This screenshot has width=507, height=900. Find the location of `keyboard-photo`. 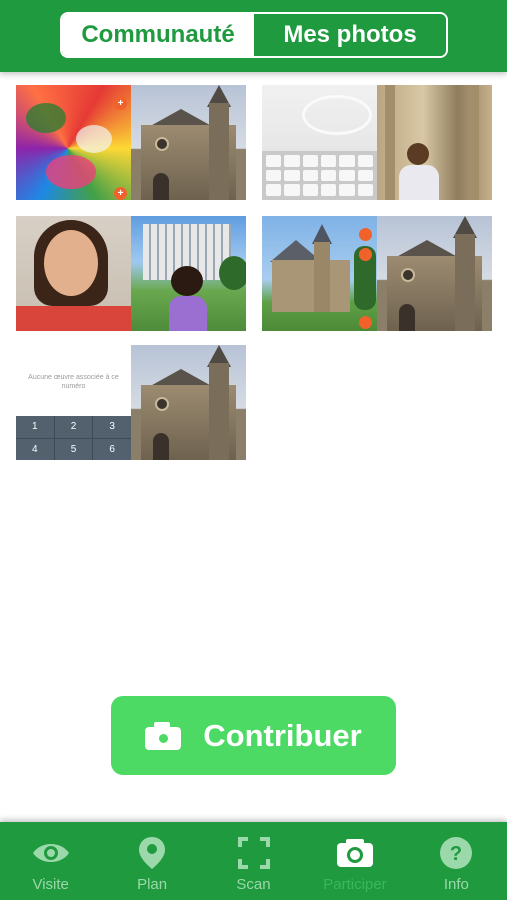

keyboard-photo is located at coordinates (319, 142).